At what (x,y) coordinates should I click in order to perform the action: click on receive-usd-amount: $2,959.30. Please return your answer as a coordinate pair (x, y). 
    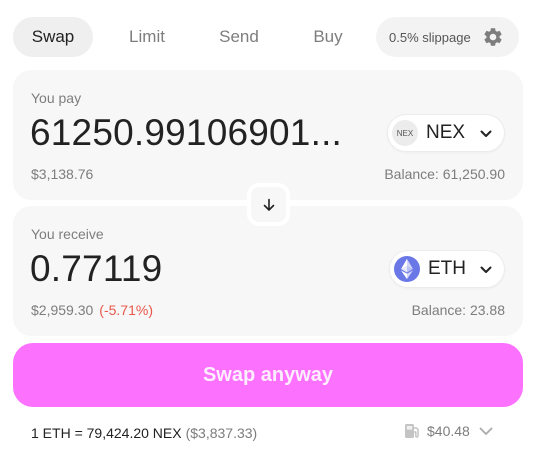
    Looking at the image, I should click on (62, 310).